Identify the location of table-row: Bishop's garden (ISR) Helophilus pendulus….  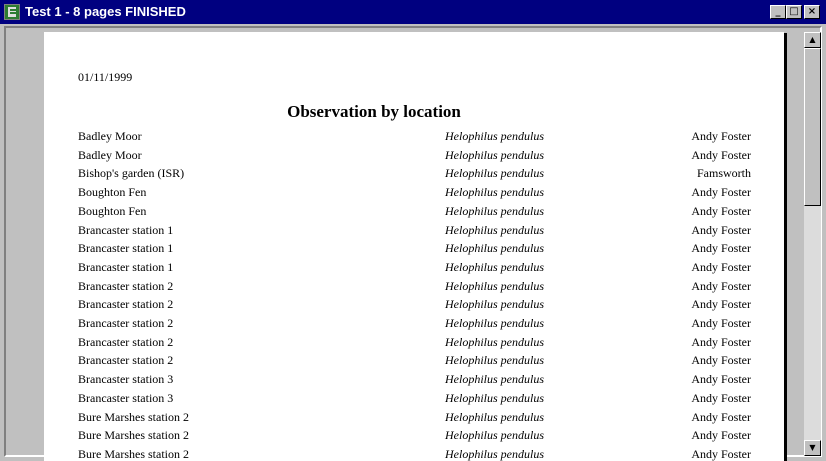
(414, 175).